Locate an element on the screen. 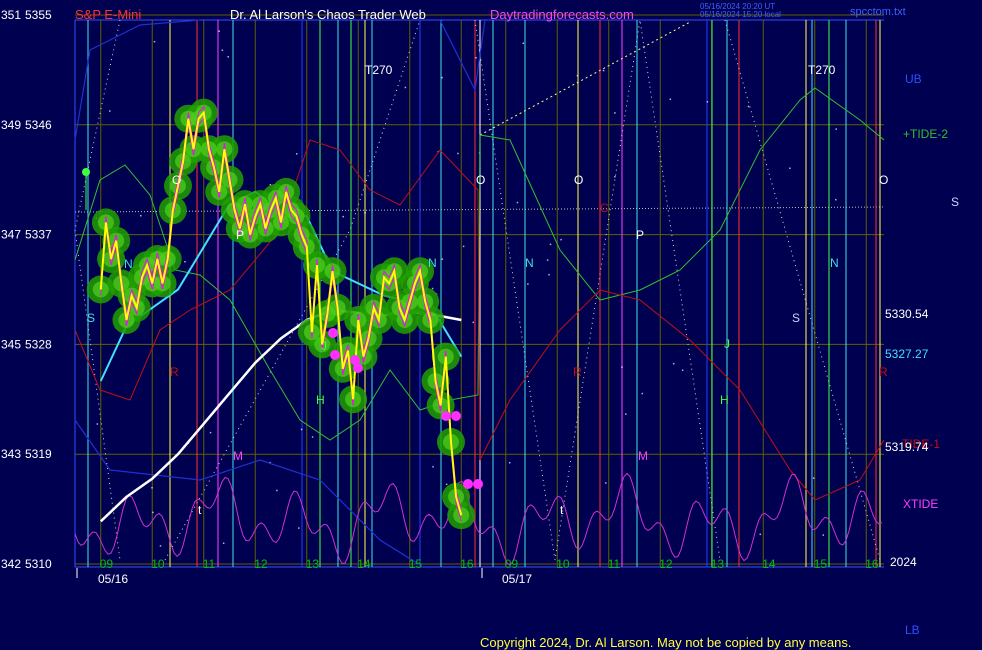  marker-label: M is located at coordinates (238, 456).